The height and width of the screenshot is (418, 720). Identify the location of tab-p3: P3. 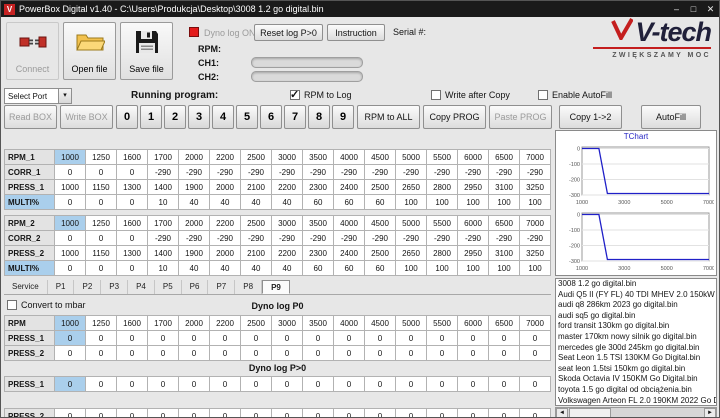
(115, 287).